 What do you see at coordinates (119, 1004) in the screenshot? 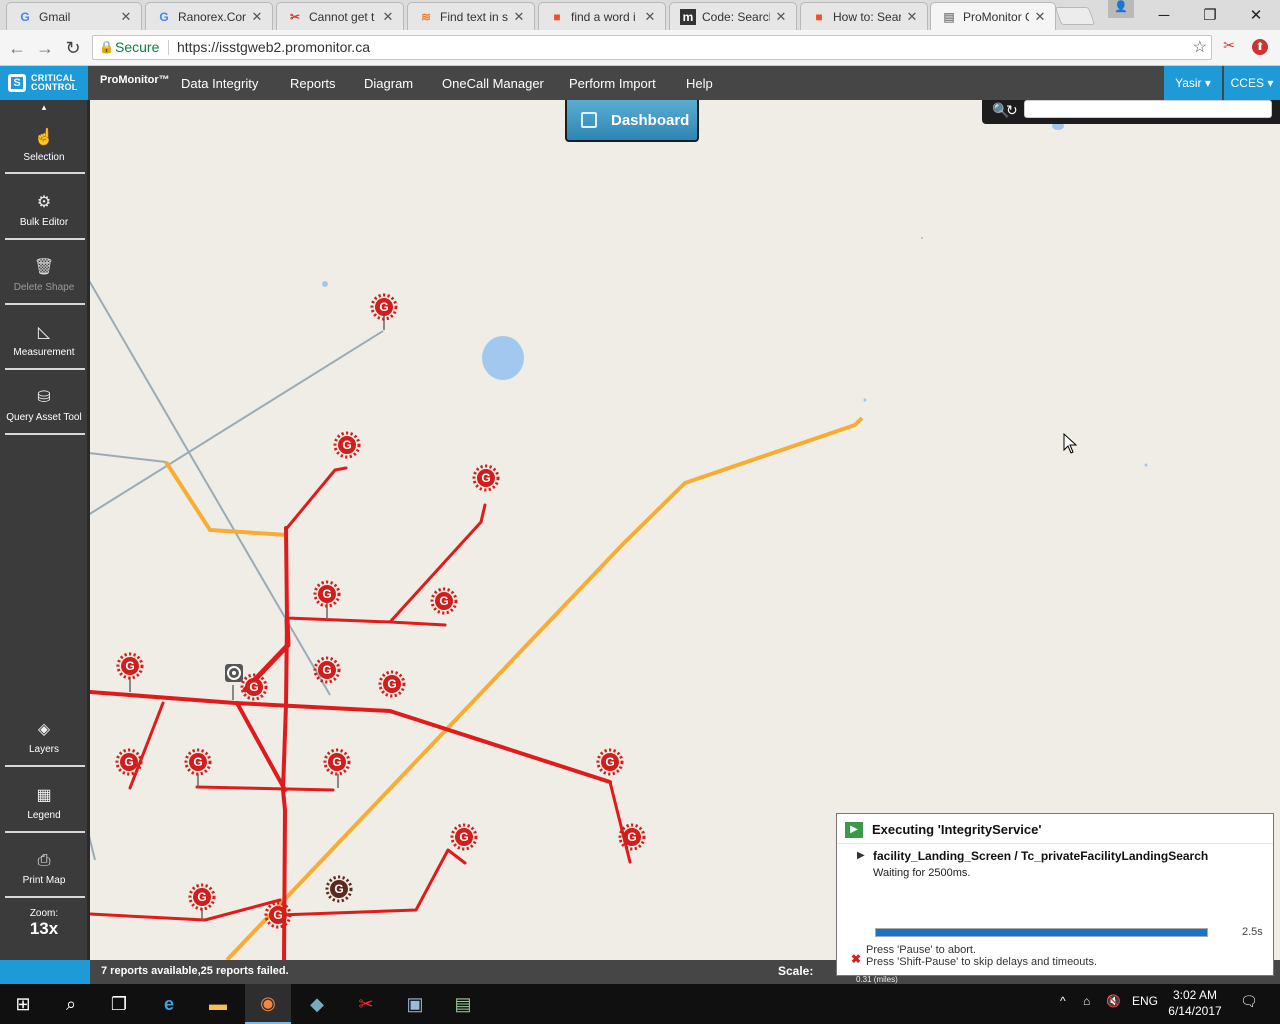
I see `task-view-icon: ❐` at bounding box center [119, 1004].